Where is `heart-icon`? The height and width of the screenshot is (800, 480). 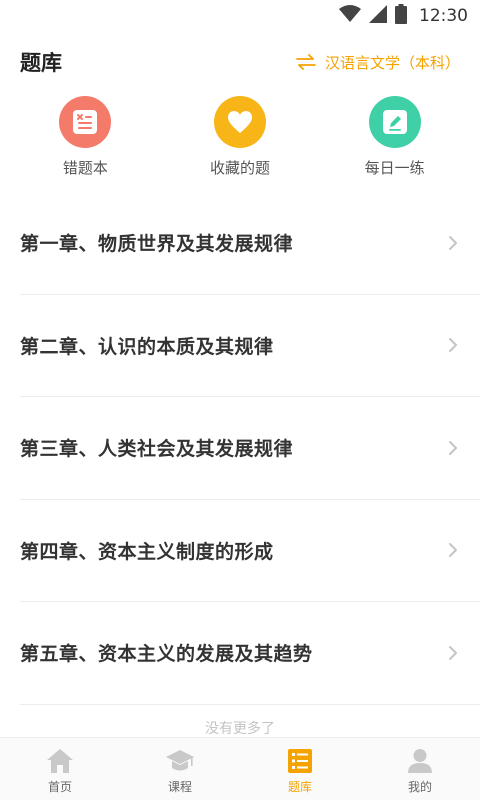 heart-icon is located at coordinates (239, 122).